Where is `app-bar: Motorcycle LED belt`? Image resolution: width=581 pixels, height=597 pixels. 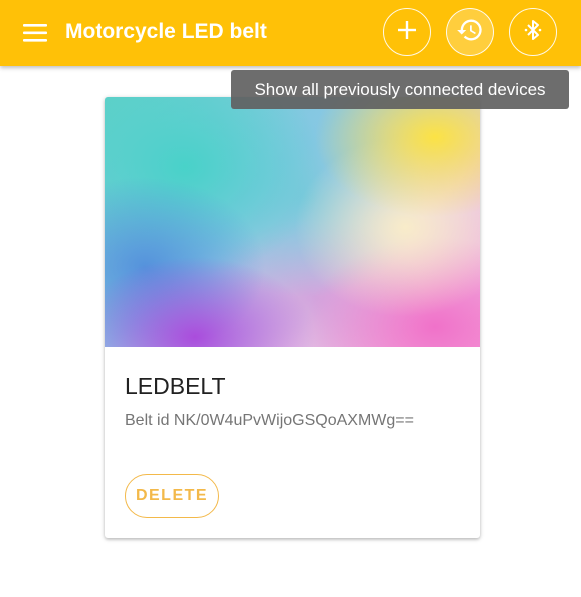 app-bar: Motorcycle LED belt is located at coordinates (290, 33).